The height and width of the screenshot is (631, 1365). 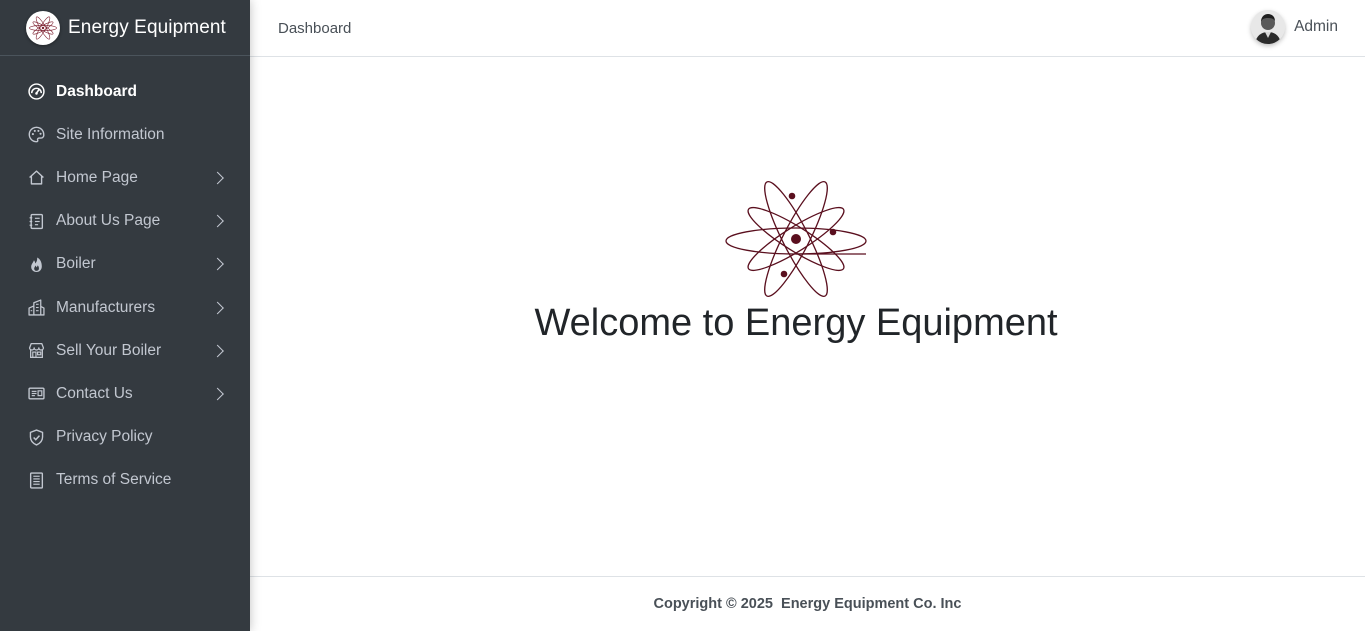 I want to click on brand-name: Energy Equipment, so click(x=147, y=27).